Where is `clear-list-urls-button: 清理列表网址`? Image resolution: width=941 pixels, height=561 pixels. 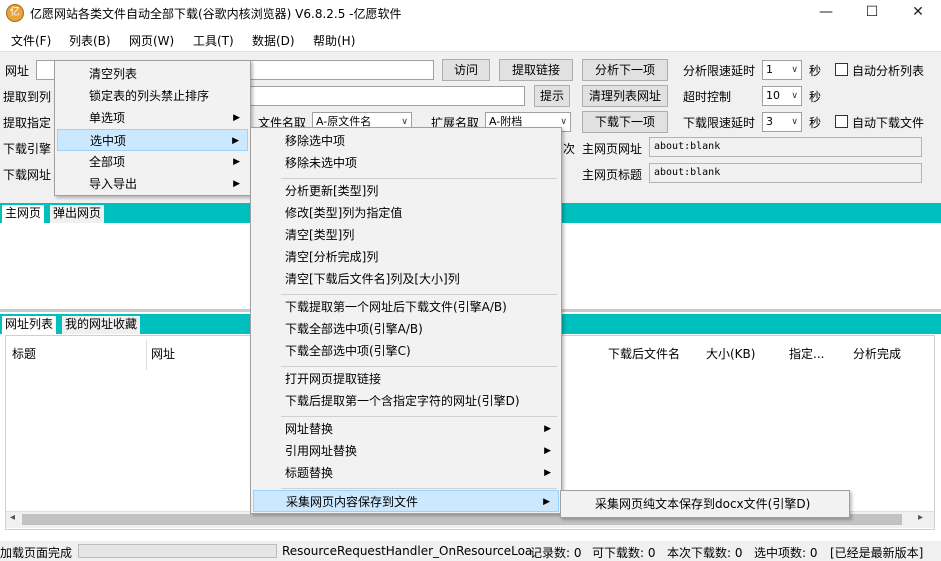
clear-list-urls-button: 清理列表网址 is located at coordinates (625, 96).